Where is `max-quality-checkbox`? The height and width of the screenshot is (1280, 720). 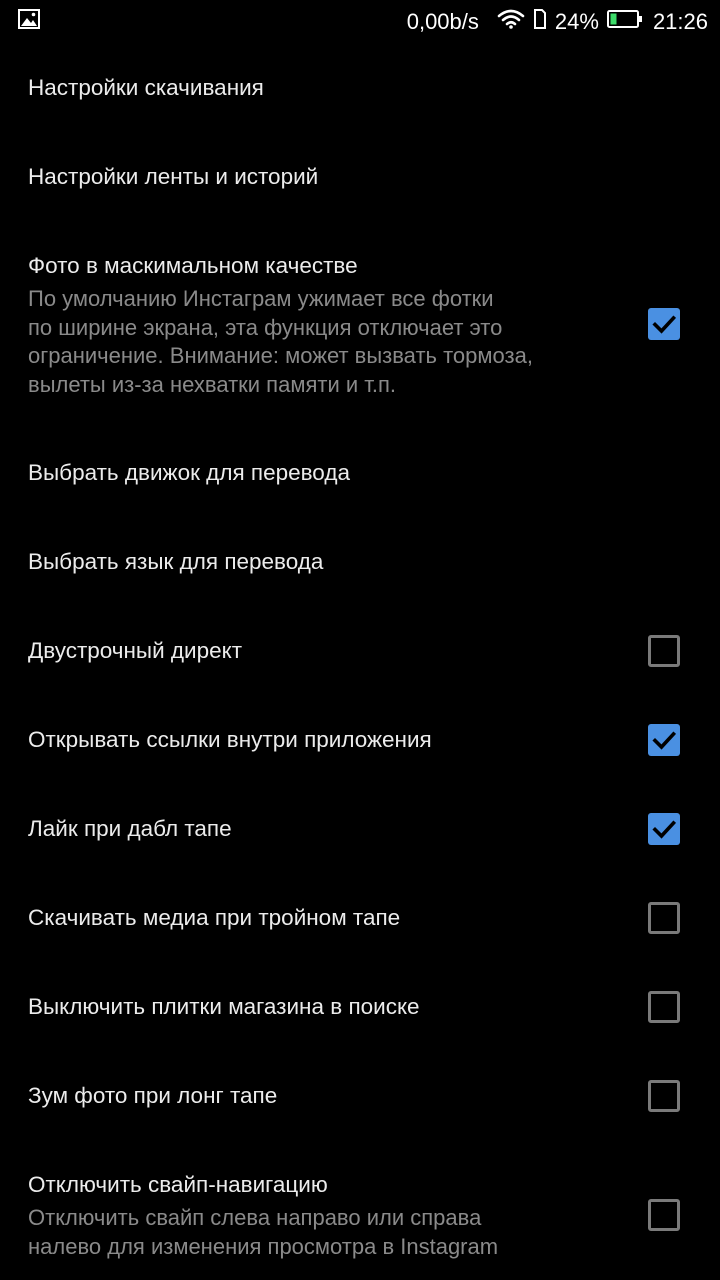 max-quality-checkbox is located at coordinates (664, 324).